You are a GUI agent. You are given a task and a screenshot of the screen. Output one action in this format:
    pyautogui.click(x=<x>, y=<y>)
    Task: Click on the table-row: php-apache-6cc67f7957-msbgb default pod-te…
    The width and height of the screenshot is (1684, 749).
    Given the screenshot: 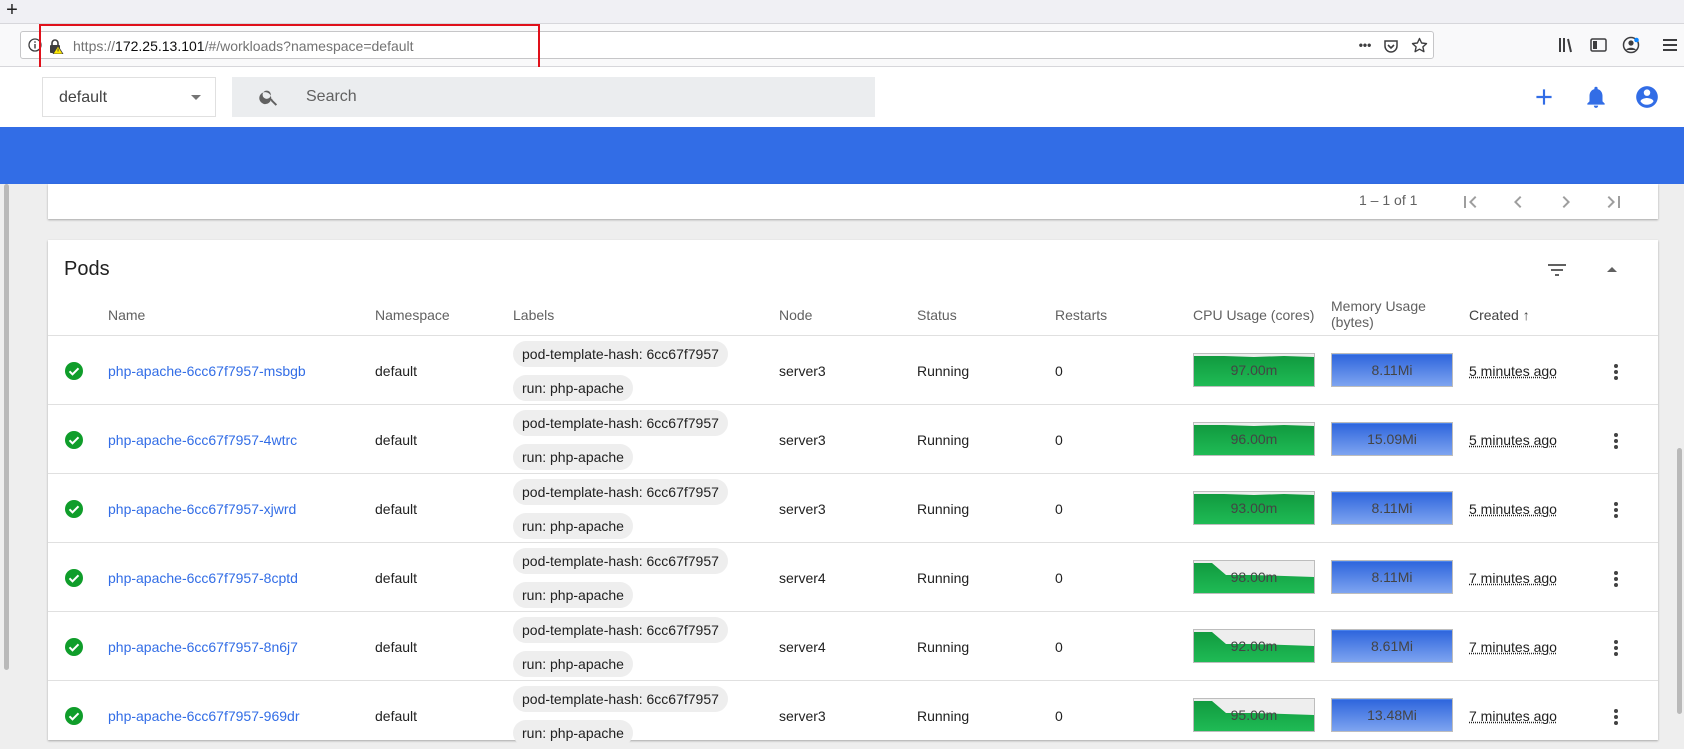 What is the action you would take?
    pyautogui.click(x=853, y=369)
    